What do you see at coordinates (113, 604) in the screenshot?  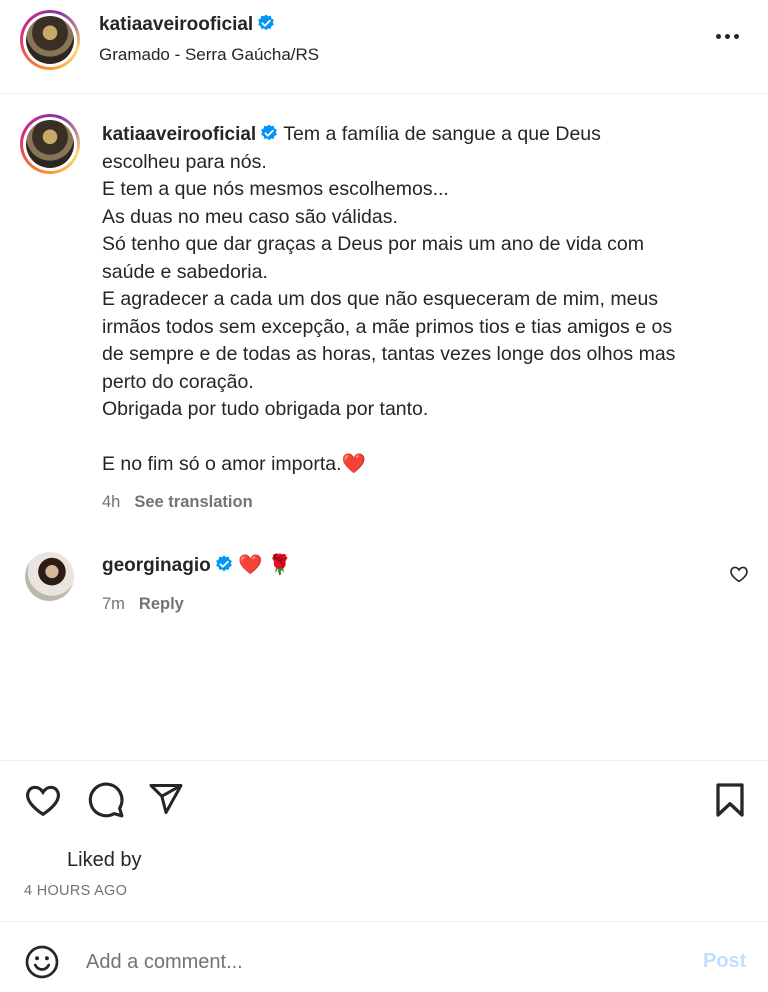 I see `comment-timestamp: 7m` at bounding box center [113, 604].